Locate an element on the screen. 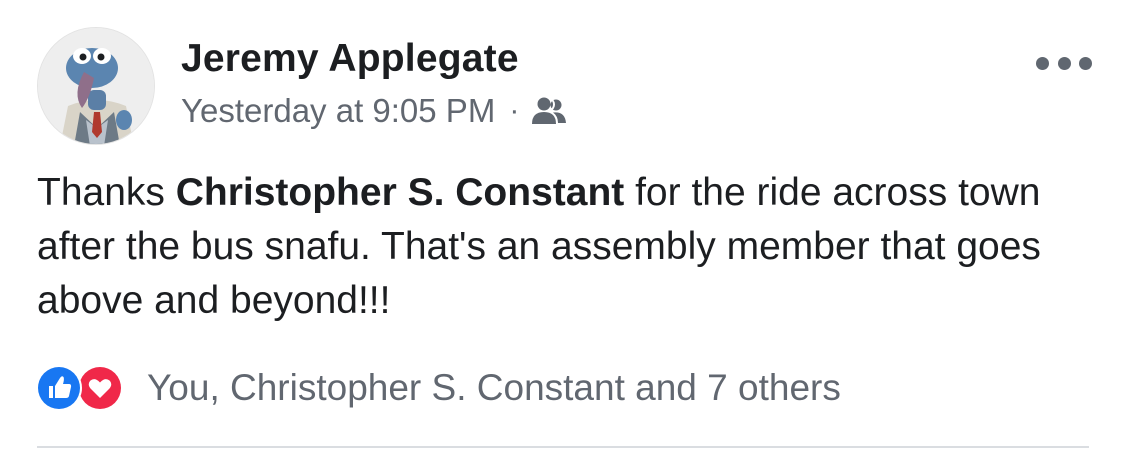 The height and width of the screenshot is (457, 1125). post-meta: Yesterday at 9:05 PM · is located at coordinates (374, 111).